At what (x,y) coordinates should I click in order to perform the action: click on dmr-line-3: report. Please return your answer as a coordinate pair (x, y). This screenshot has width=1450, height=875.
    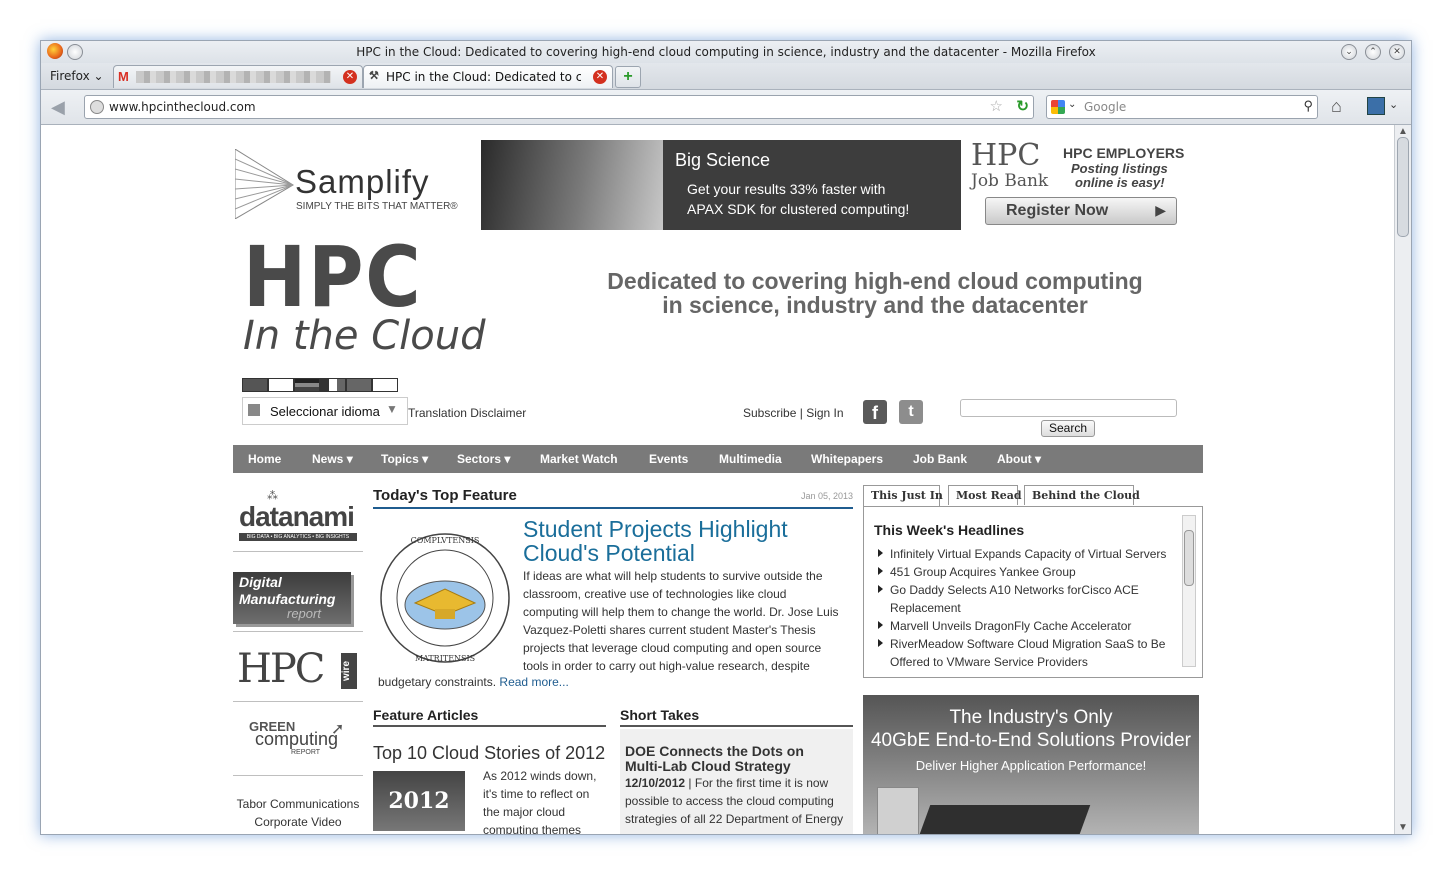
    Looking at the image, I should click on (304, 613).